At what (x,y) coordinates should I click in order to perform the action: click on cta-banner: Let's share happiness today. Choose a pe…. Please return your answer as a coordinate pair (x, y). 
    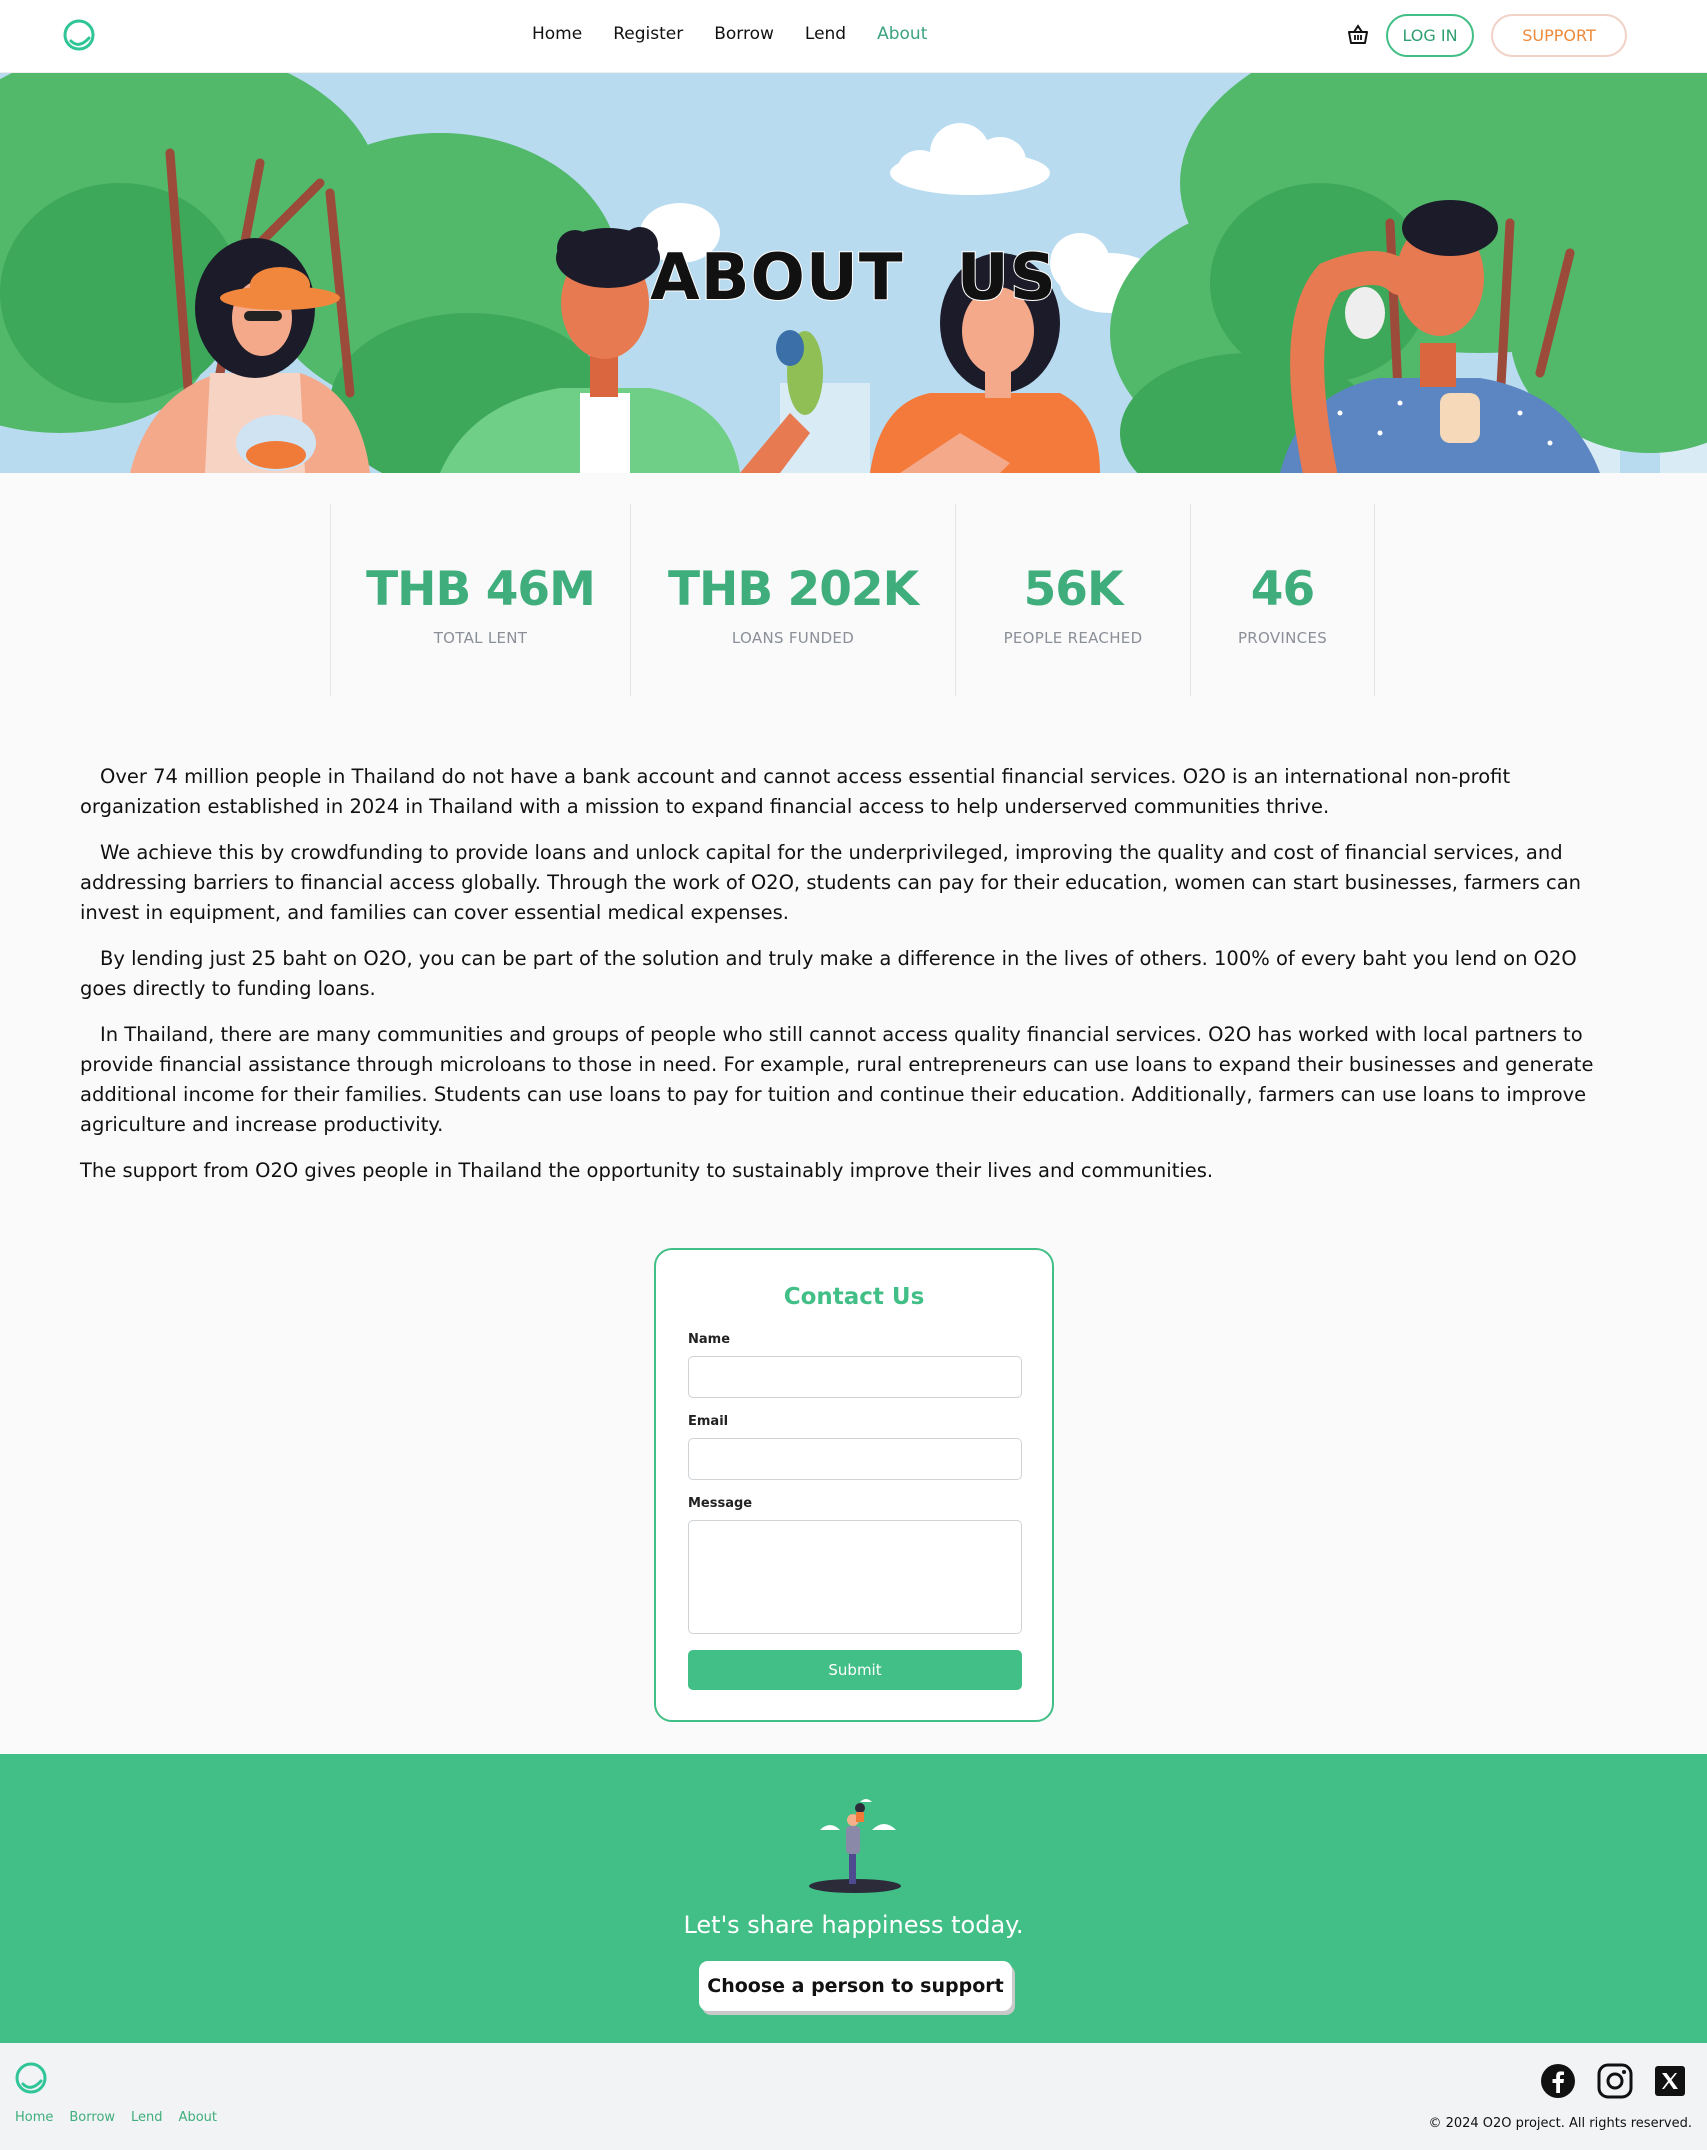
    Looking at the image, I should click on (853, 1898).